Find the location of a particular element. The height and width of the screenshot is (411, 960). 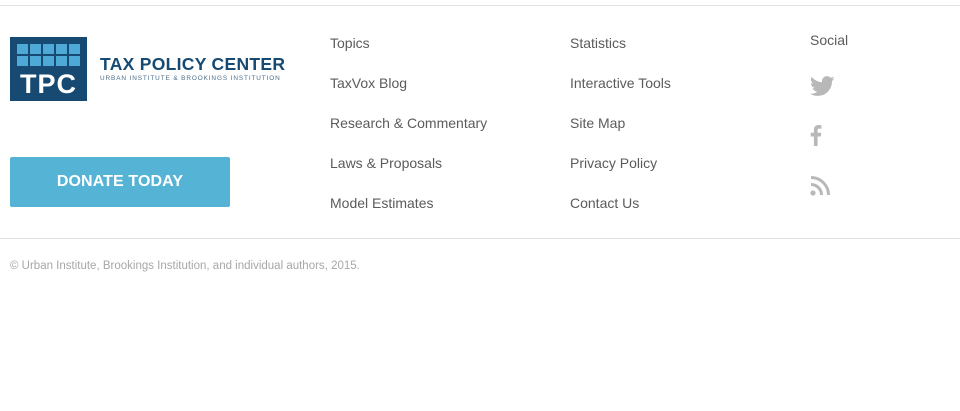

nav-link-topics: Topics is located at coordinates (350, 43).